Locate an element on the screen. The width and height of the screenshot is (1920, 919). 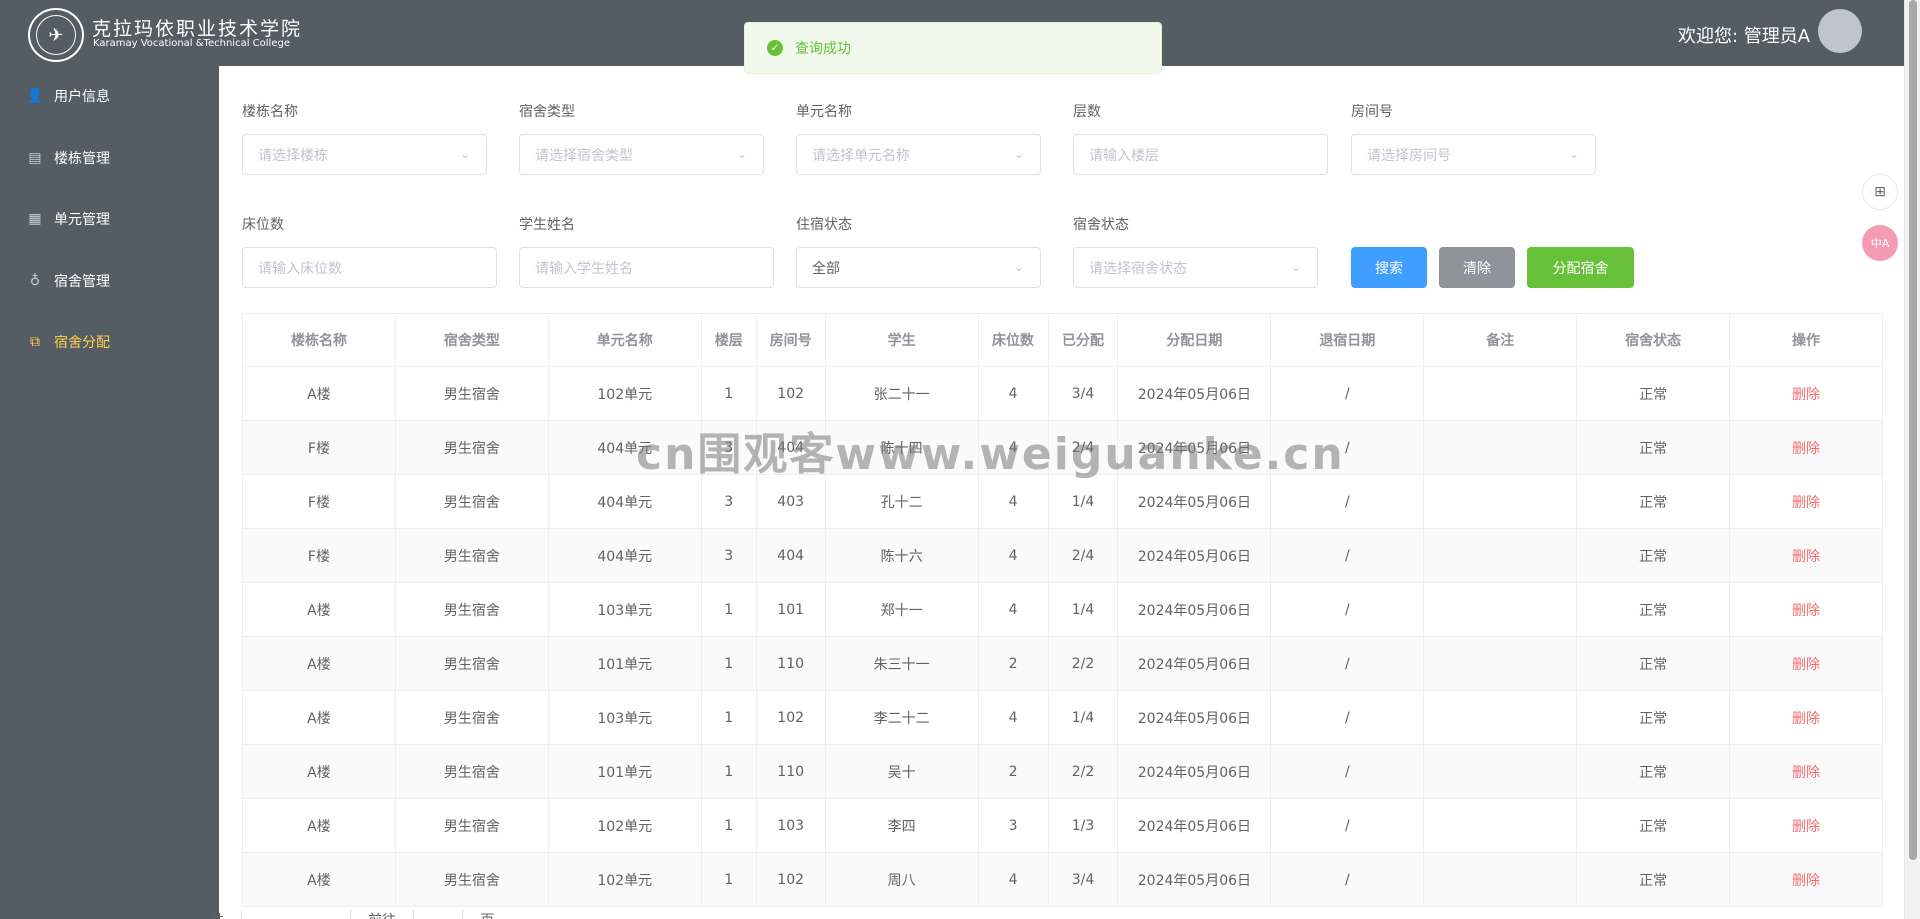
sidebar-item-user-info: 👤 用户信息 is located at coordinates (109, 96).